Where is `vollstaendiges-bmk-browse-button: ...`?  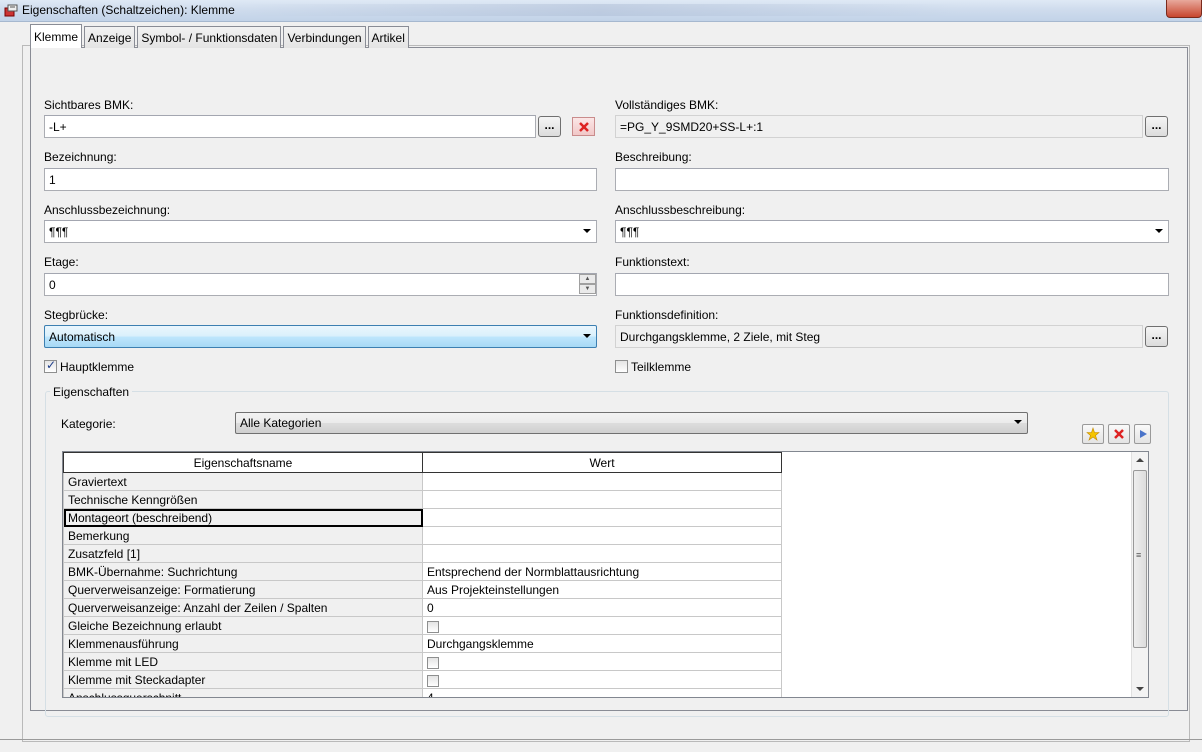 vollstaendiges-bmk-browse-button: ... is located at coordinates (1156, 126).